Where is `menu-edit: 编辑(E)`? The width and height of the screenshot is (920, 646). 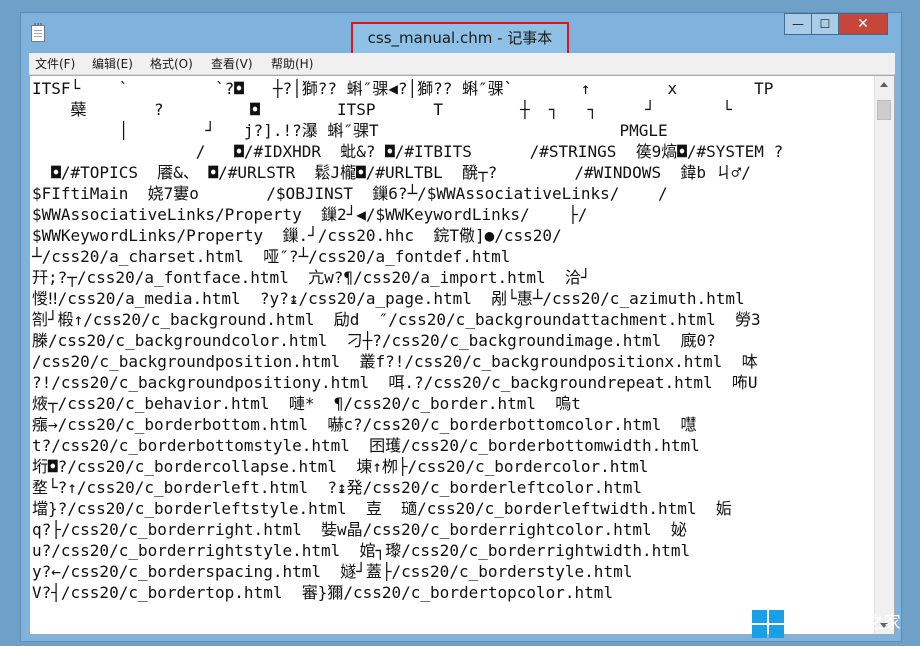
menu-edit: 编辑(E) is located at coordinates (112, 64).